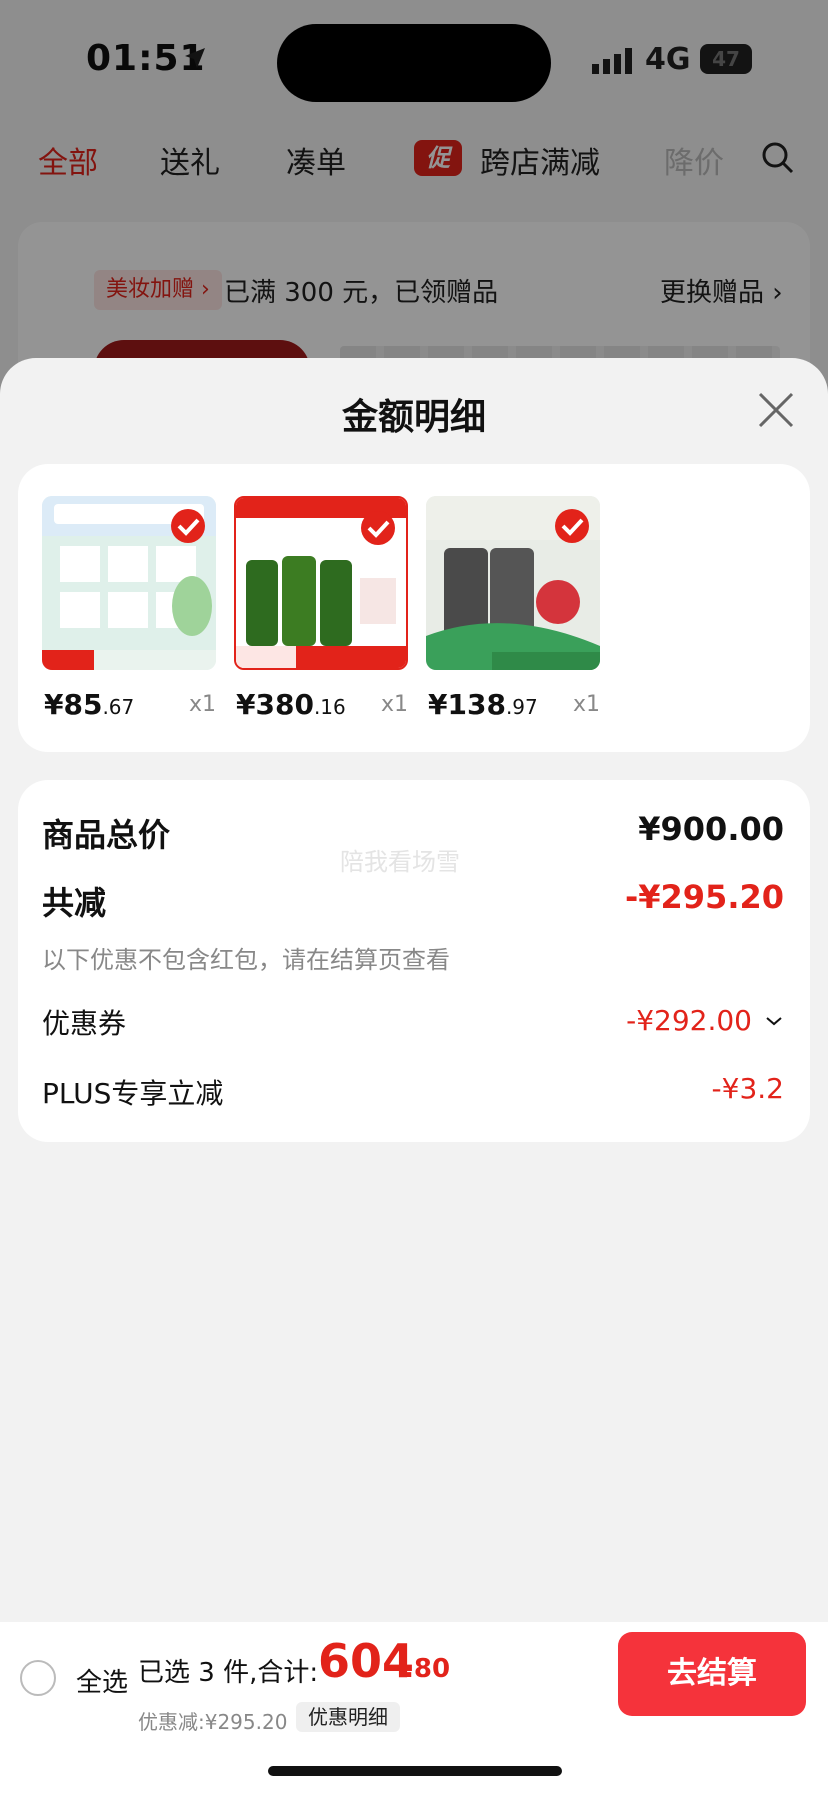 Image resolution: width=828 pixels, height=1796 pixels. I want to click on product-item: ¥138.97 x1, so click(513, 608).